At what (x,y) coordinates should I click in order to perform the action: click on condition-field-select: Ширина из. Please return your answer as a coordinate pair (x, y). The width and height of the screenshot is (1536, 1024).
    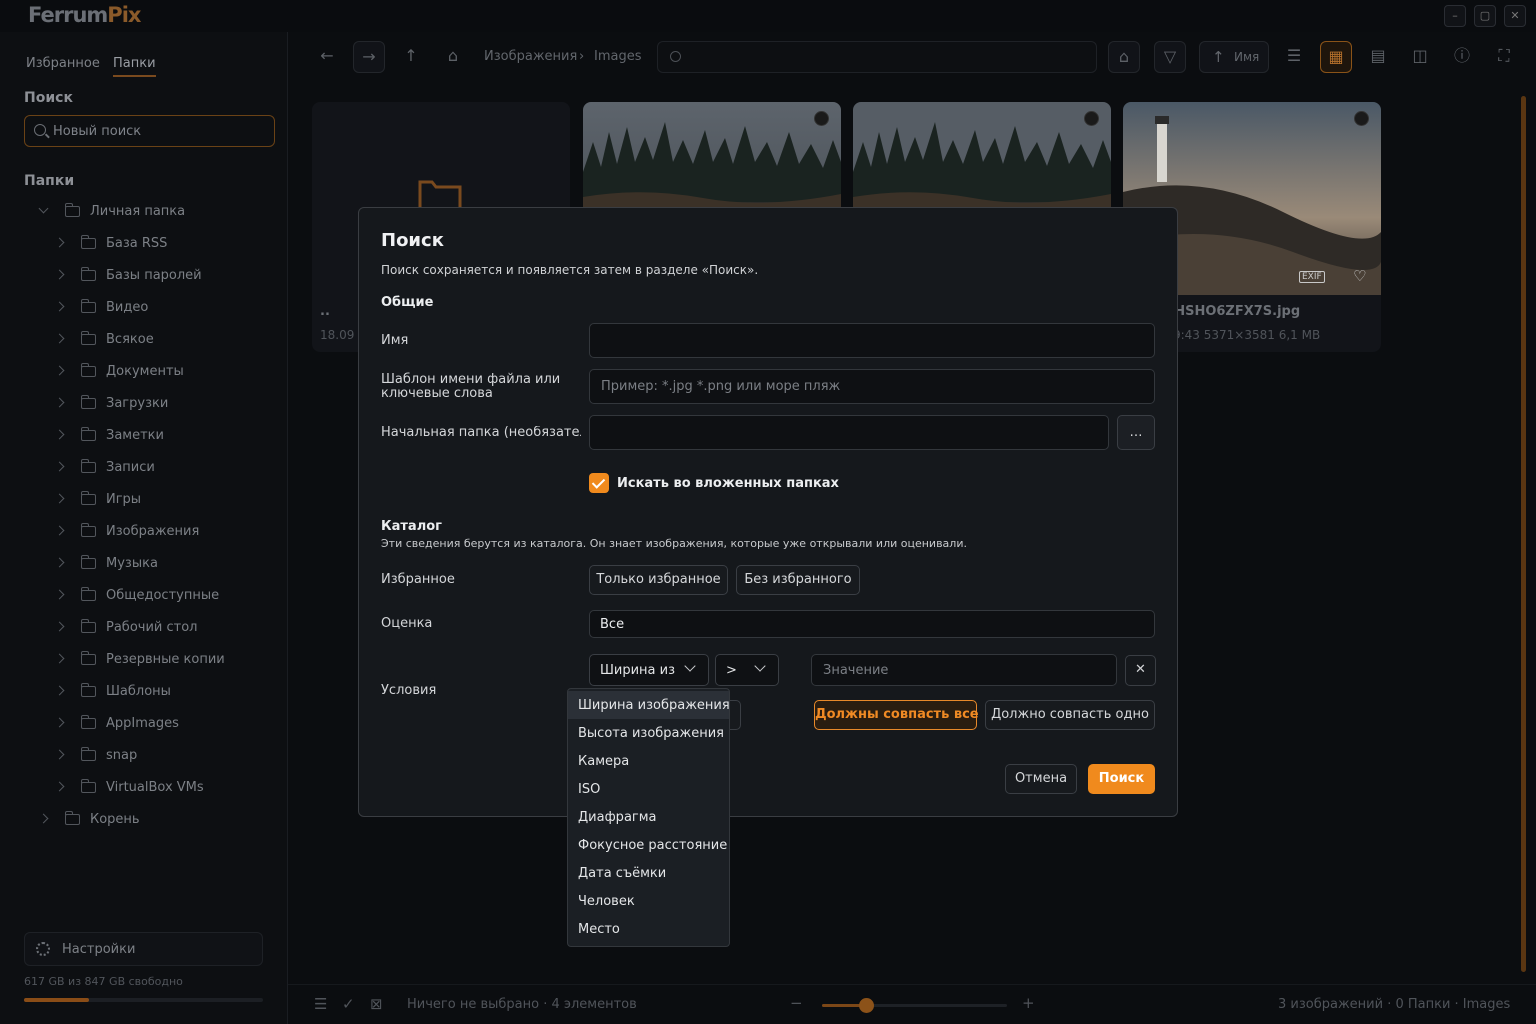
    Looking at the image, I should click on (649, 670).